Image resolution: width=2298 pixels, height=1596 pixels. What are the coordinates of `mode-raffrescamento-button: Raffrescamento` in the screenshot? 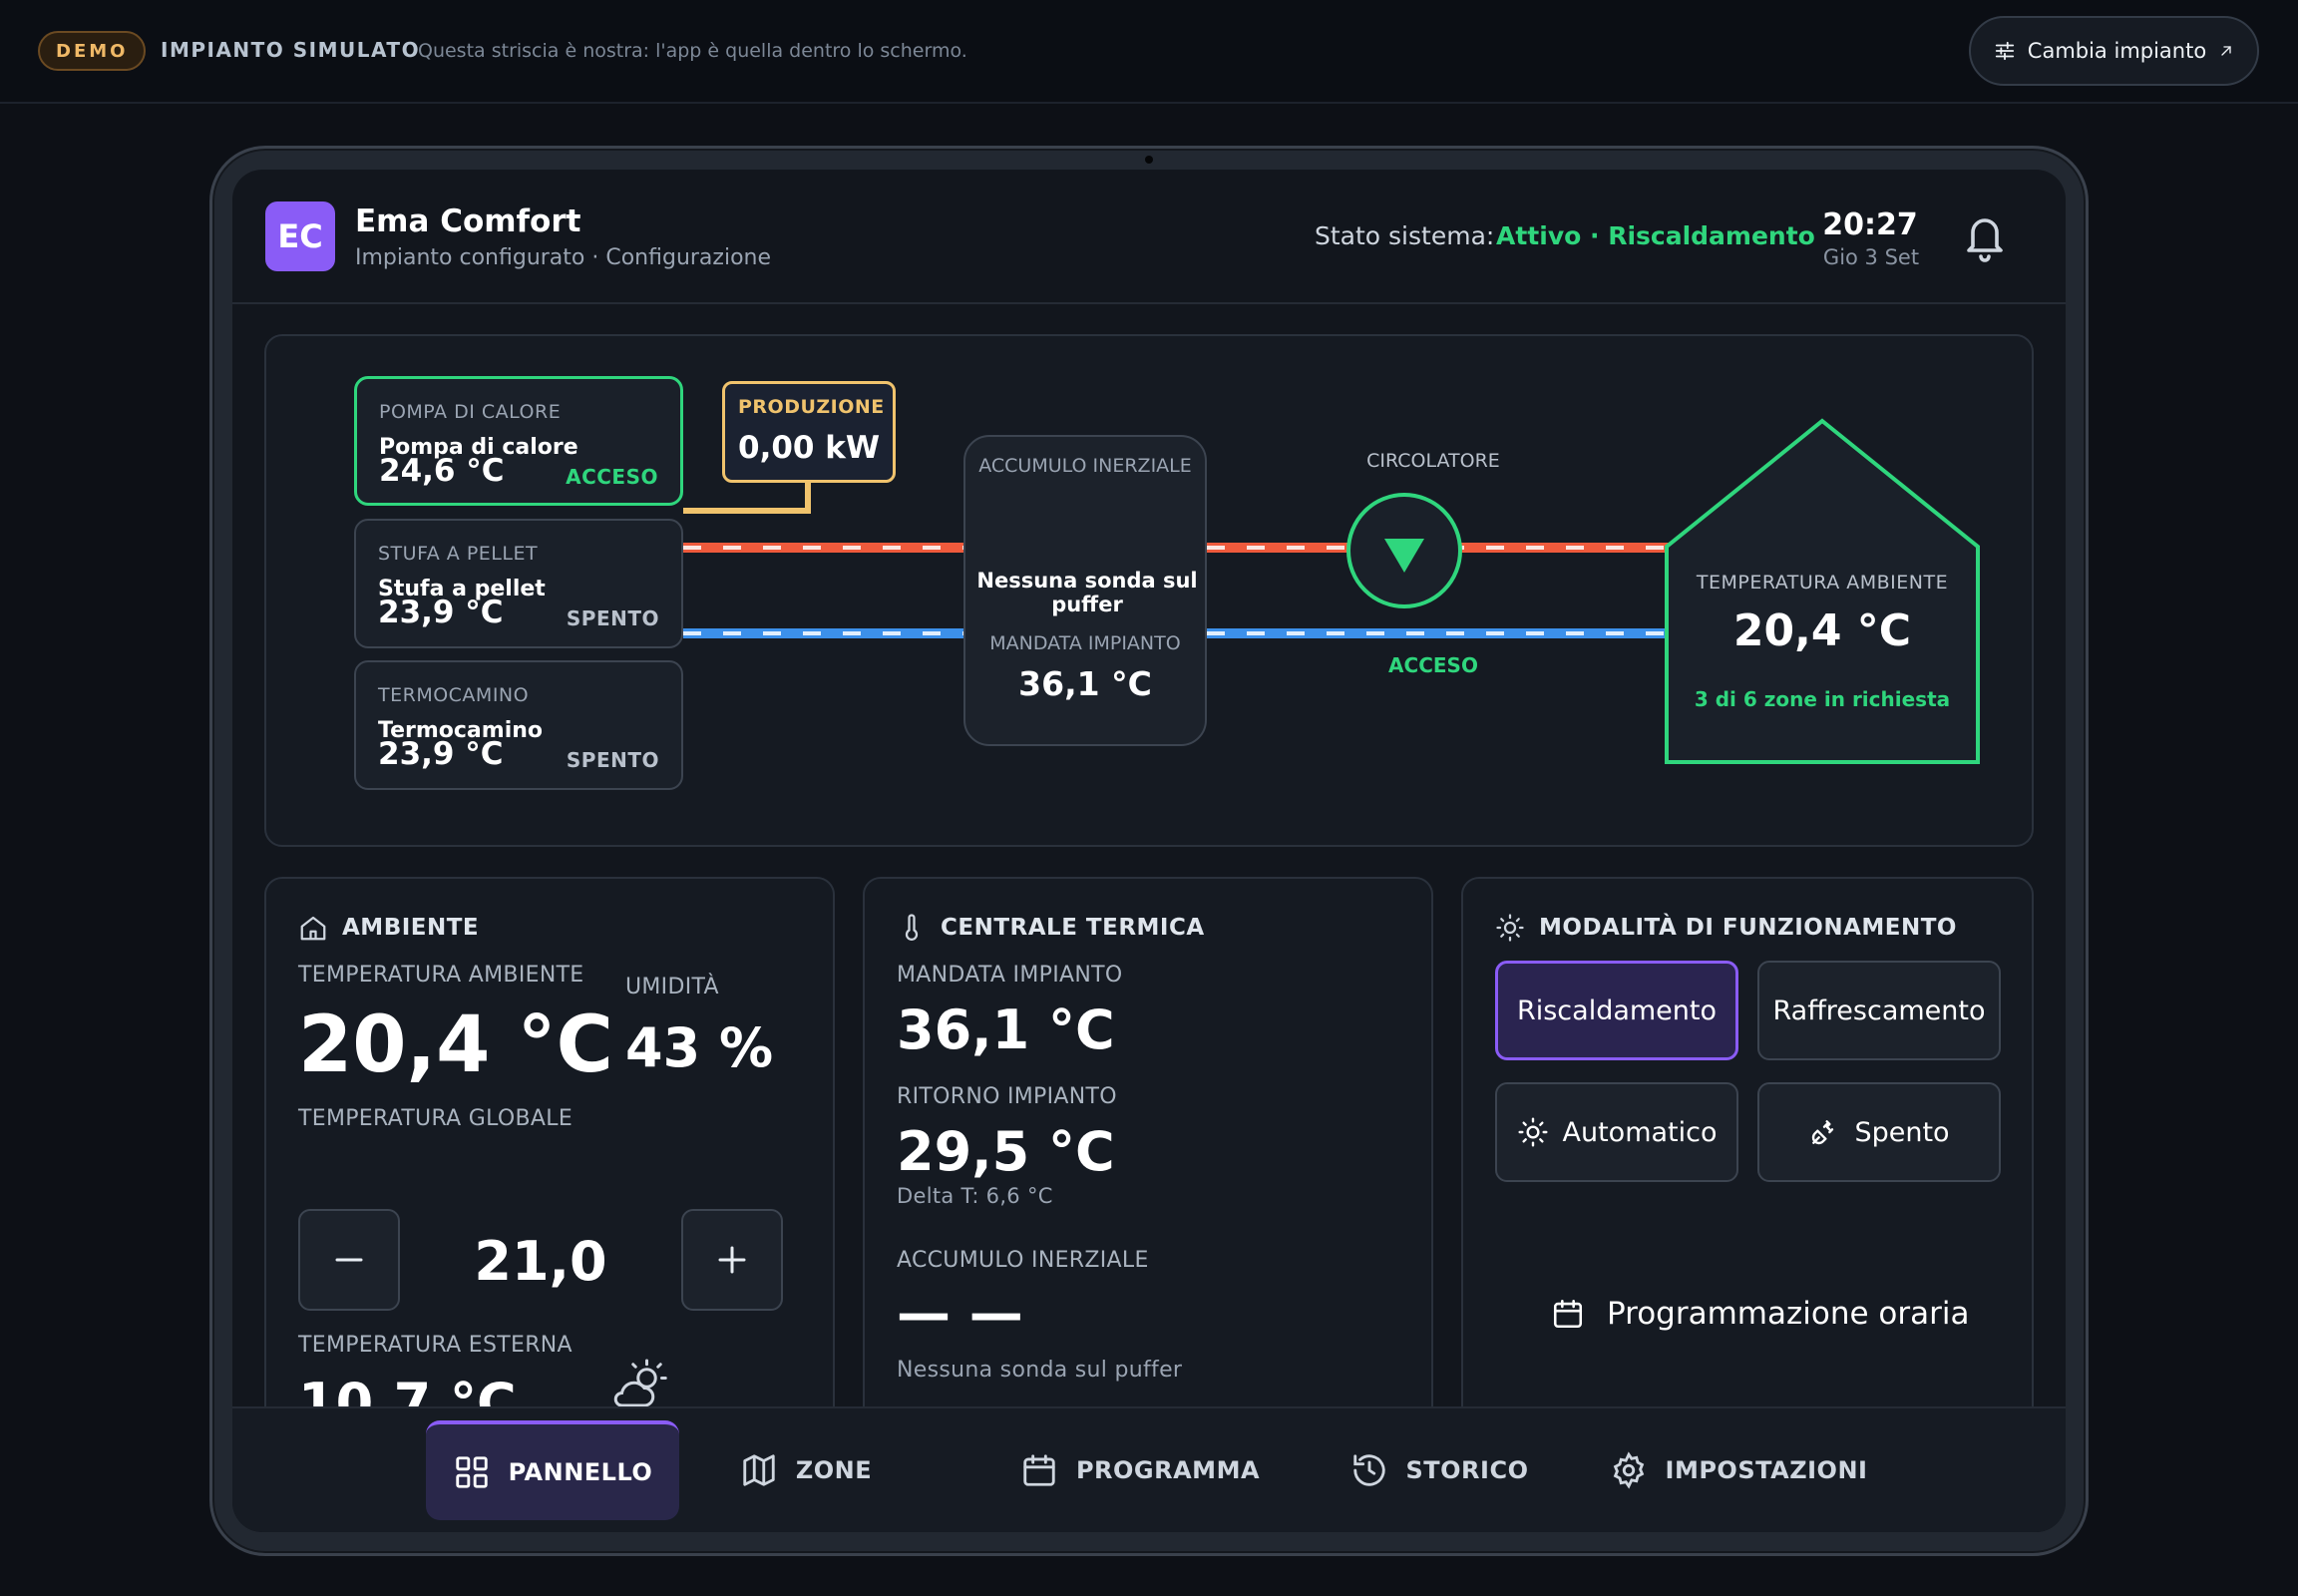 It's located at (1879, 1010).